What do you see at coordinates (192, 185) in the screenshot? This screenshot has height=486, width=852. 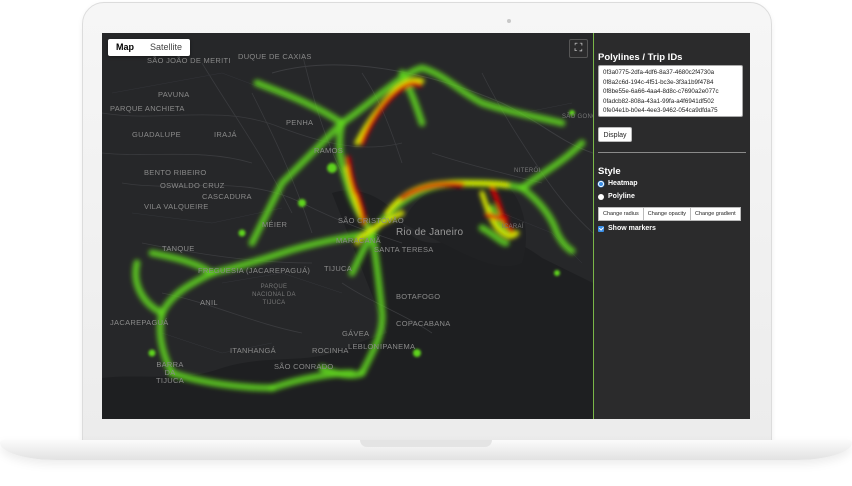 I see `place-label: OSWALDO CRUZ` at bounding box center [192, 185].